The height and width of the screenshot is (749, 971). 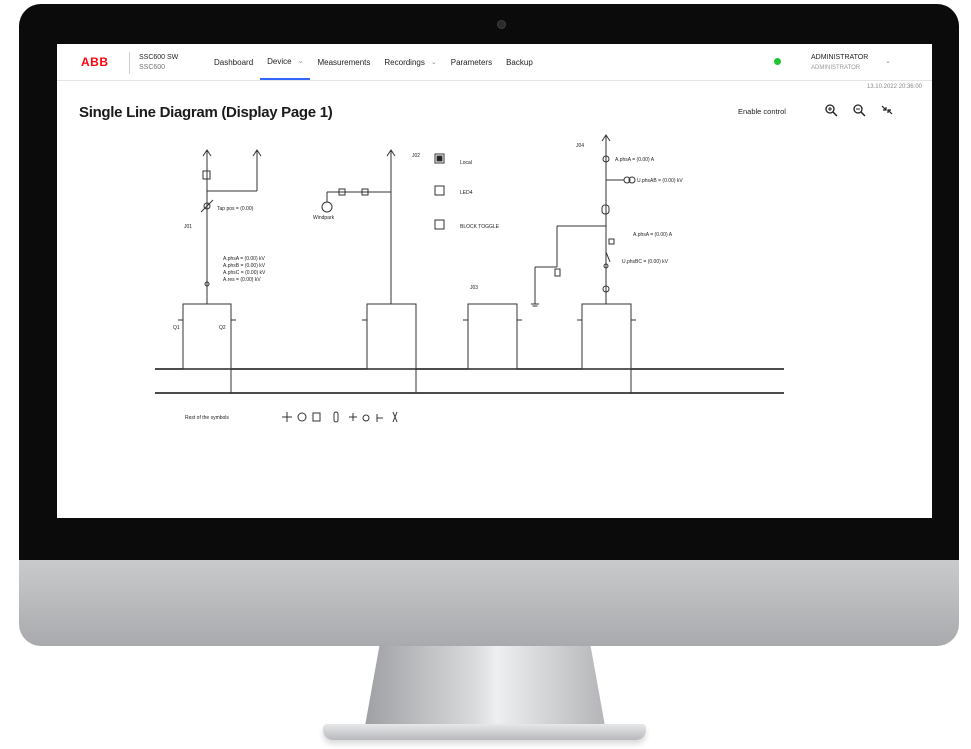 What do you see at coordinates (489, 603) in the screenshot?
I see `monitor-chin` at bounding box center [489, 603].